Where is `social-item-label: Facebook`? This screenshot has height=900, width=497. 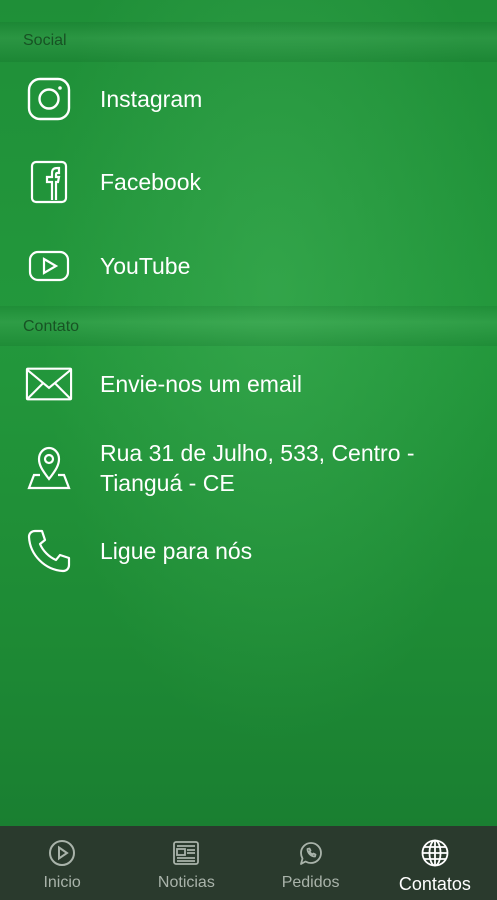 social-item-label: Facebook is located at coordinates (151, 182).